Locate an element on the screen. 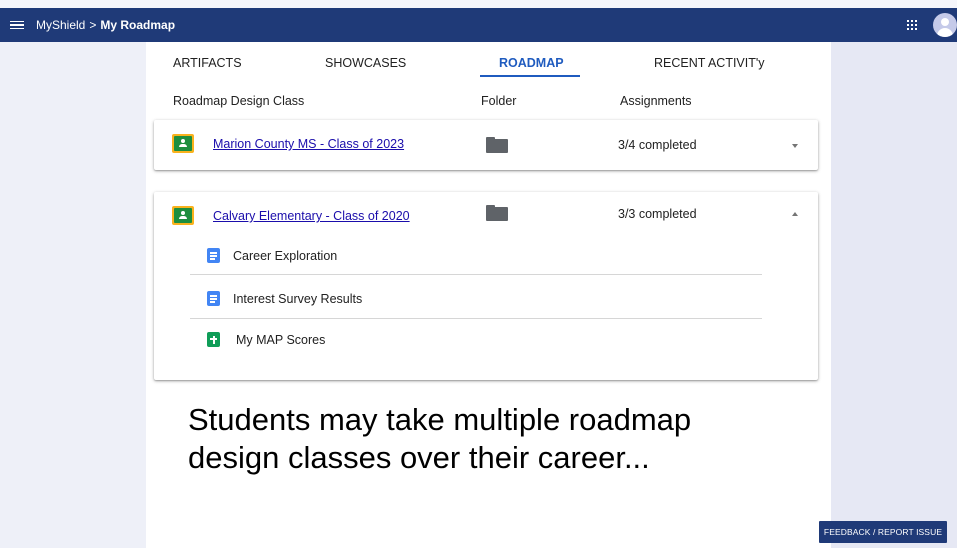 This screenshot has height=548, width=957. assignment-item: Career Exploration is located at coordinates (476, 256).